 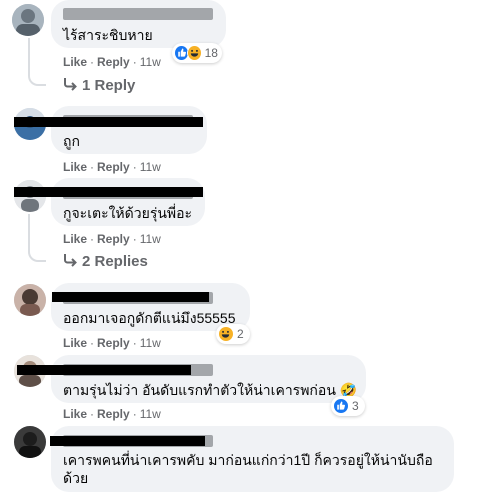 I want to click on reaction-summary: 2, so click(x=233, y=334).